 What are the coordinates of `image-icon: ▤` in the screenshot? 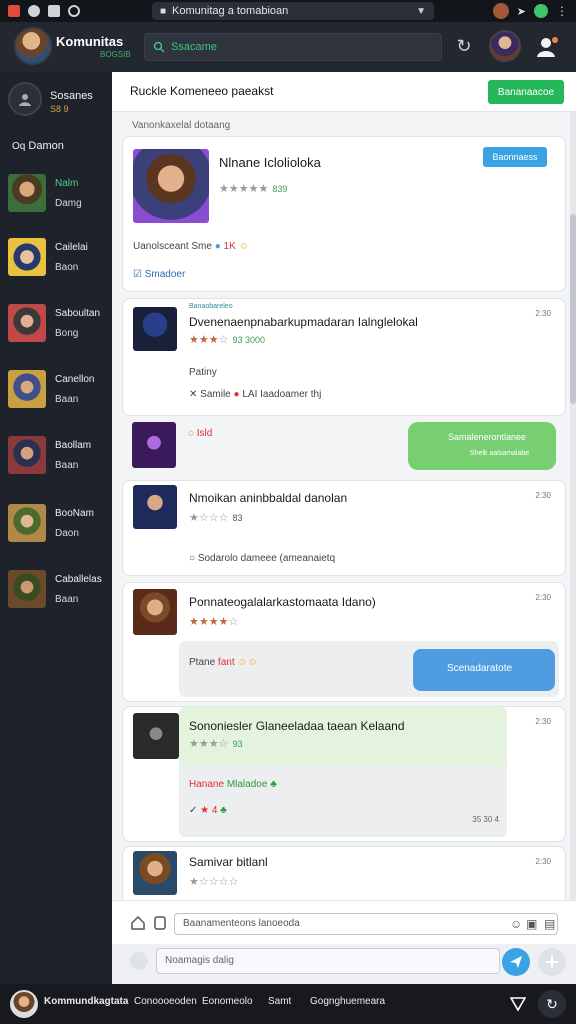 It's located at (549, 924).